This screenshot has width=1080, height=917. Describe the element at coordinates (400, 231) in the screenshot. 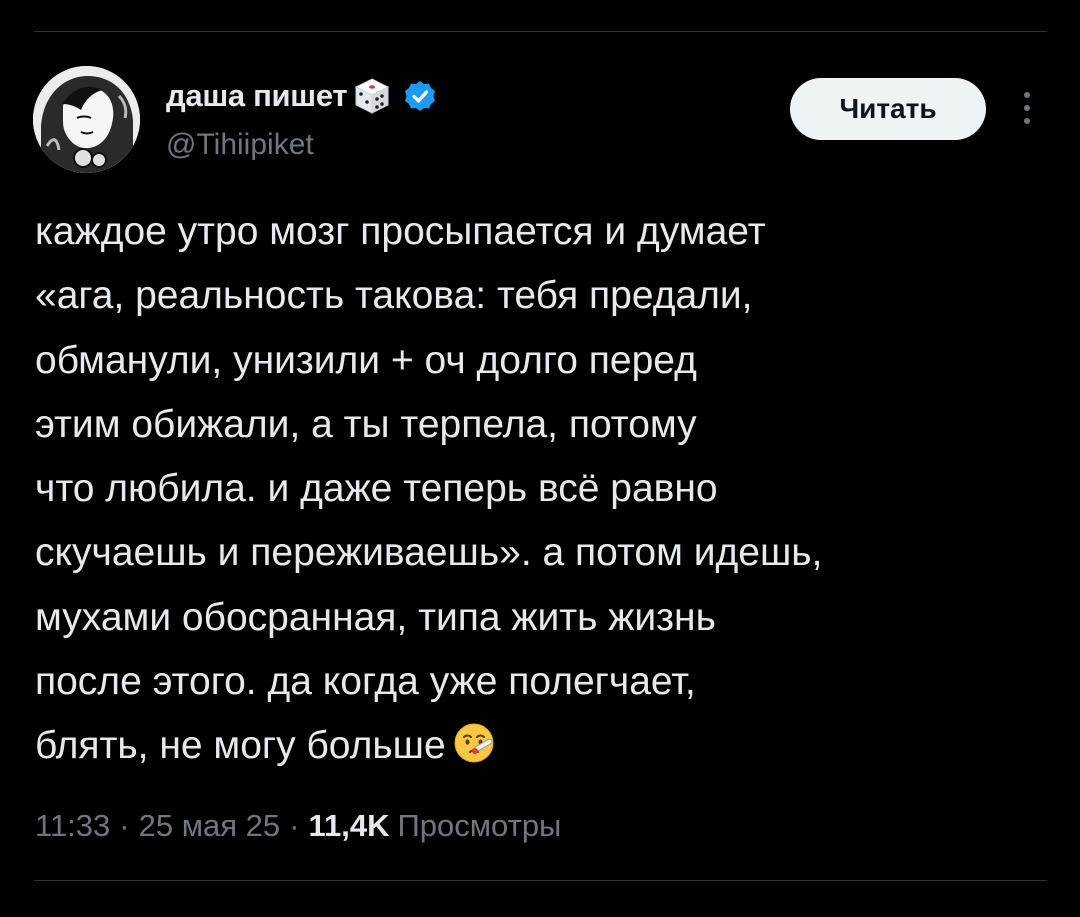

I see `tweet-line: каждое утро мозг просыпается и думает` at that location.